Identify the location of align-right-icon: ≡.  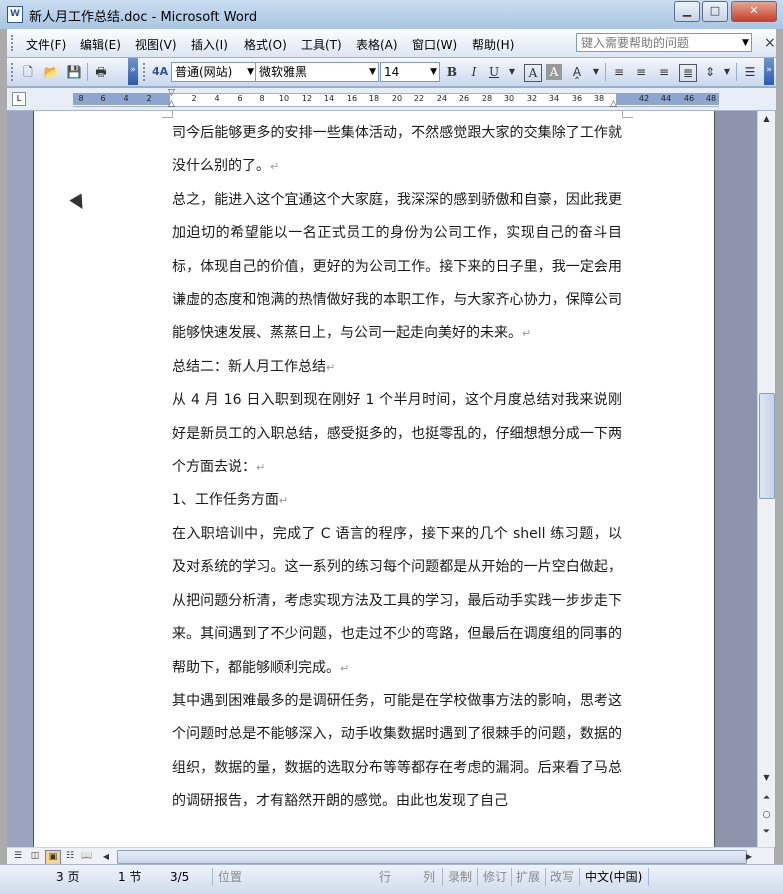
(664, 72).